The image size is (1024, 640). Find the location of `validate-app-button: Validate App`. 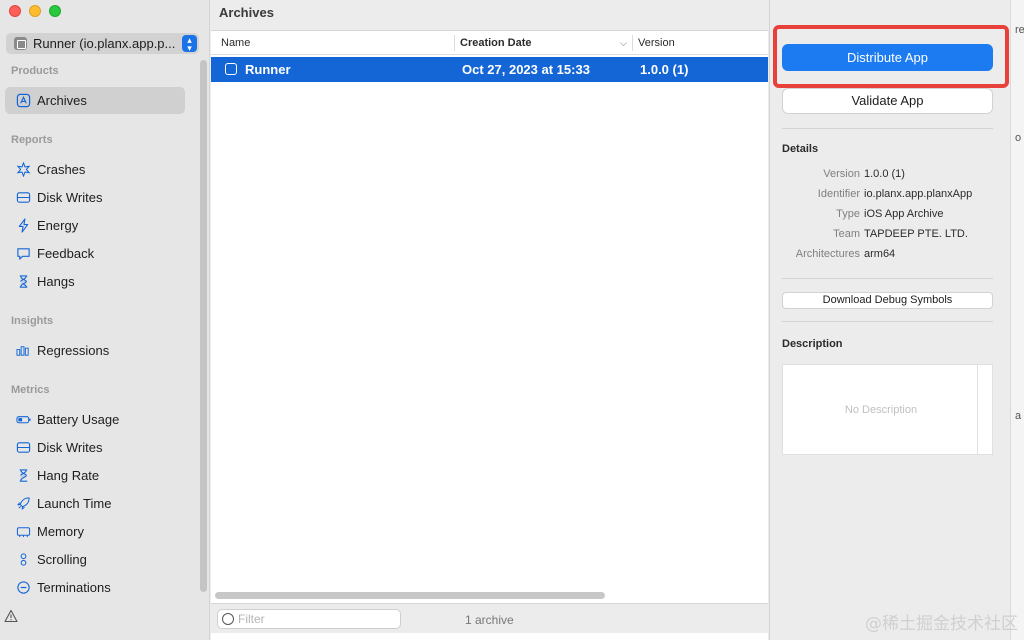

validate-app-button: Validate App is located at coordinates (887, 101).